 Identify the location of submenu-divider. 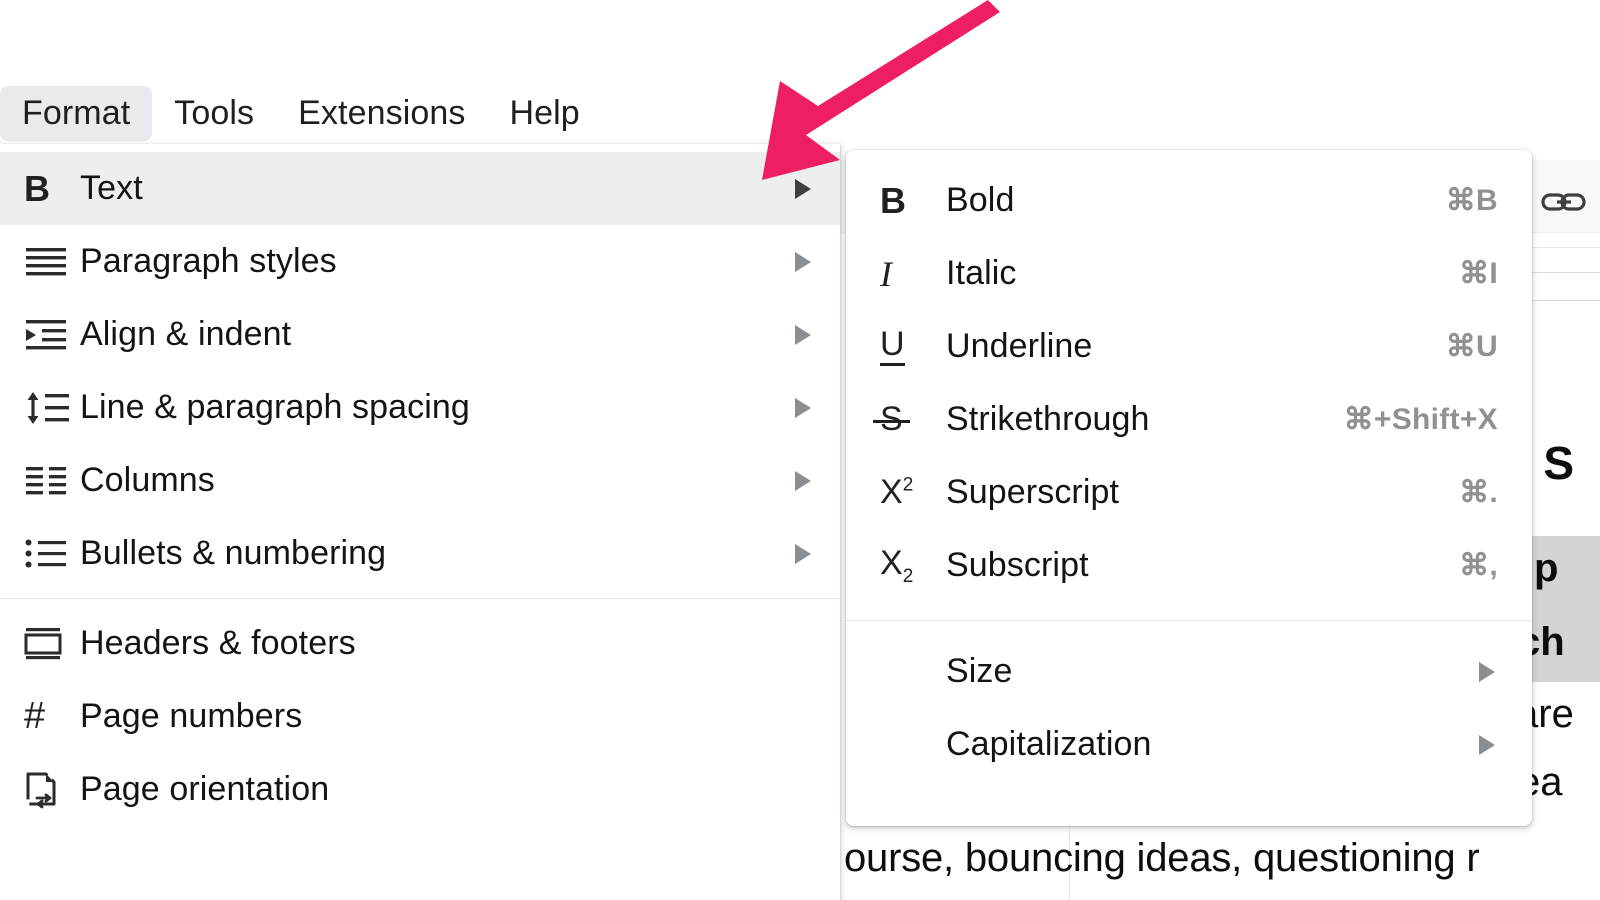
(1189, 620).